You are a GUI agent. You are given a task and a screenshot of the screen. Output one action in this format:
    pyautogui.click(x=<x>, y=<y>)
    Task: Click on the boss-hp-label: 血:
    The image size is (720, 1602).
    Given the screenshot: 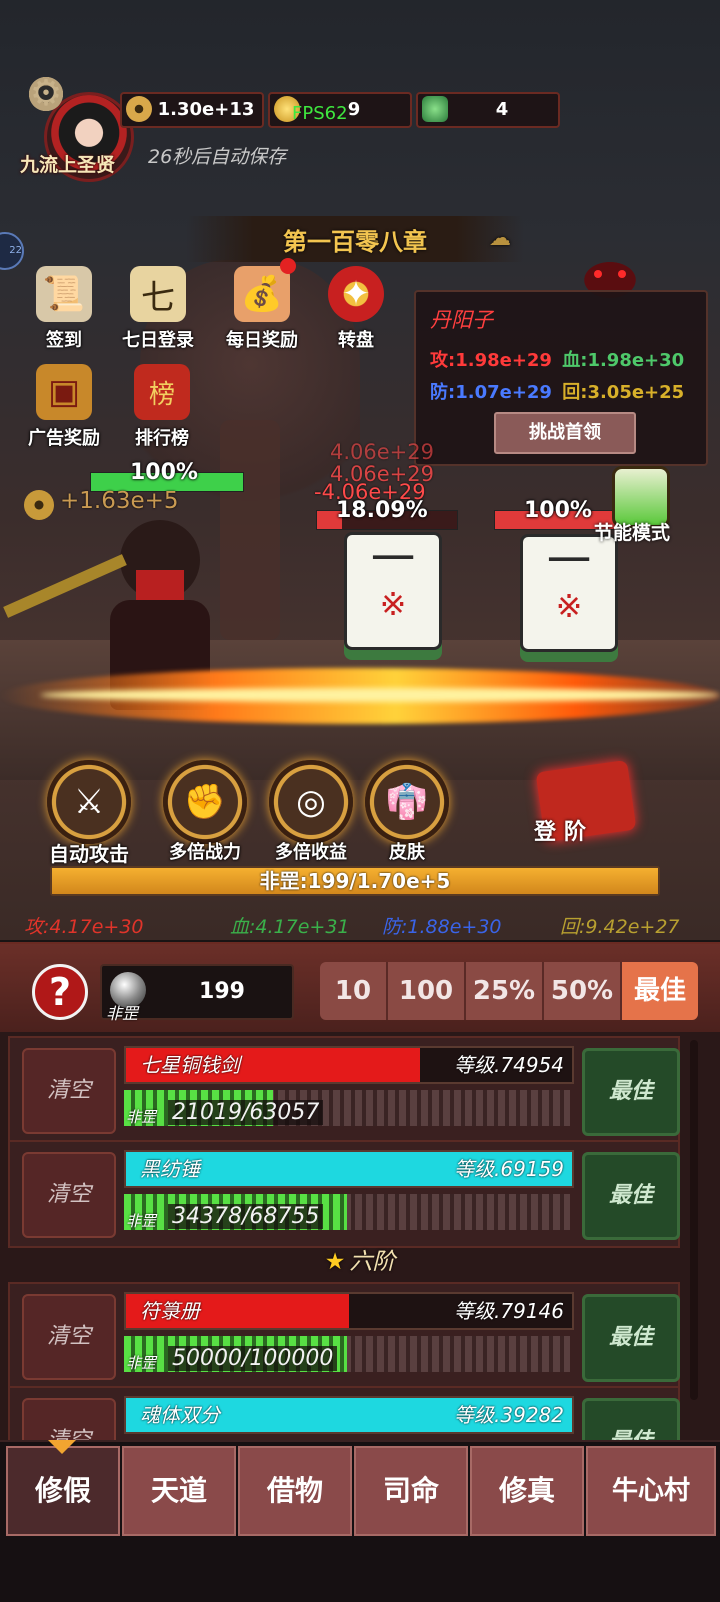 What is the action you would take?
    pyautogui.click(x=575, y=360)
    